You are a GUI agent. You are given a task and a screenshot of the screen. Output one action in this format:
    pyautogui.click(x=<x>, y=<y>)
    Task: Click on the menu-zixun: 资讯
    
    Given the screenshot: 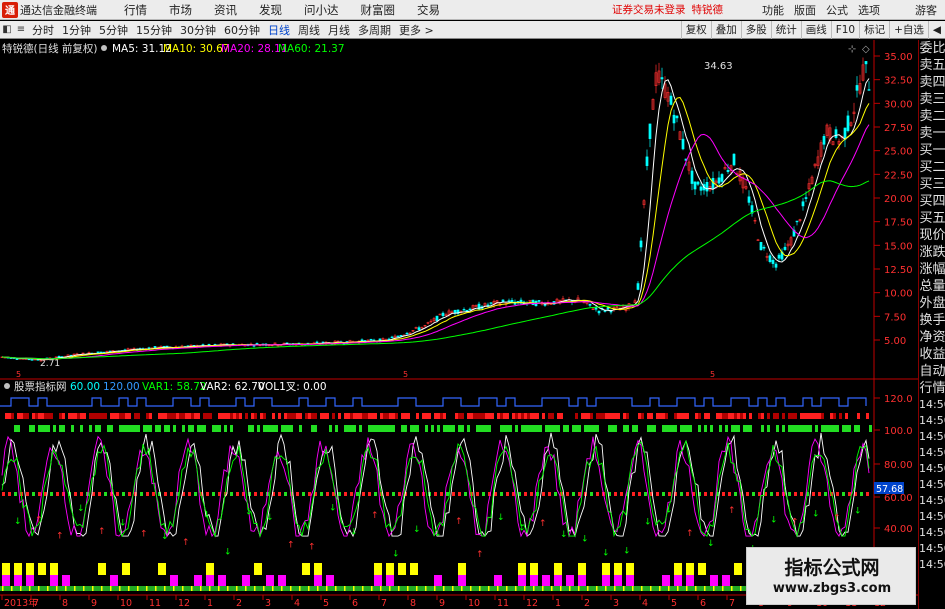 What is the action you would take?
    pyautogui.click(x=225, y=10)
    